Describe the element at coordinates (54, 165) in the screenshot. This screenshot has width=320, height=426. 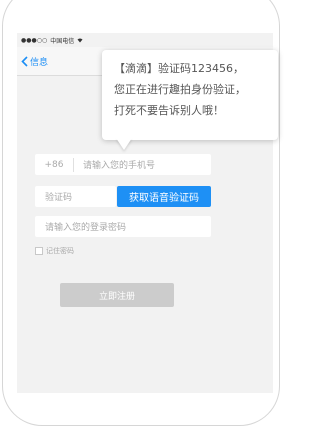
I see `country-code: +86` at that location.